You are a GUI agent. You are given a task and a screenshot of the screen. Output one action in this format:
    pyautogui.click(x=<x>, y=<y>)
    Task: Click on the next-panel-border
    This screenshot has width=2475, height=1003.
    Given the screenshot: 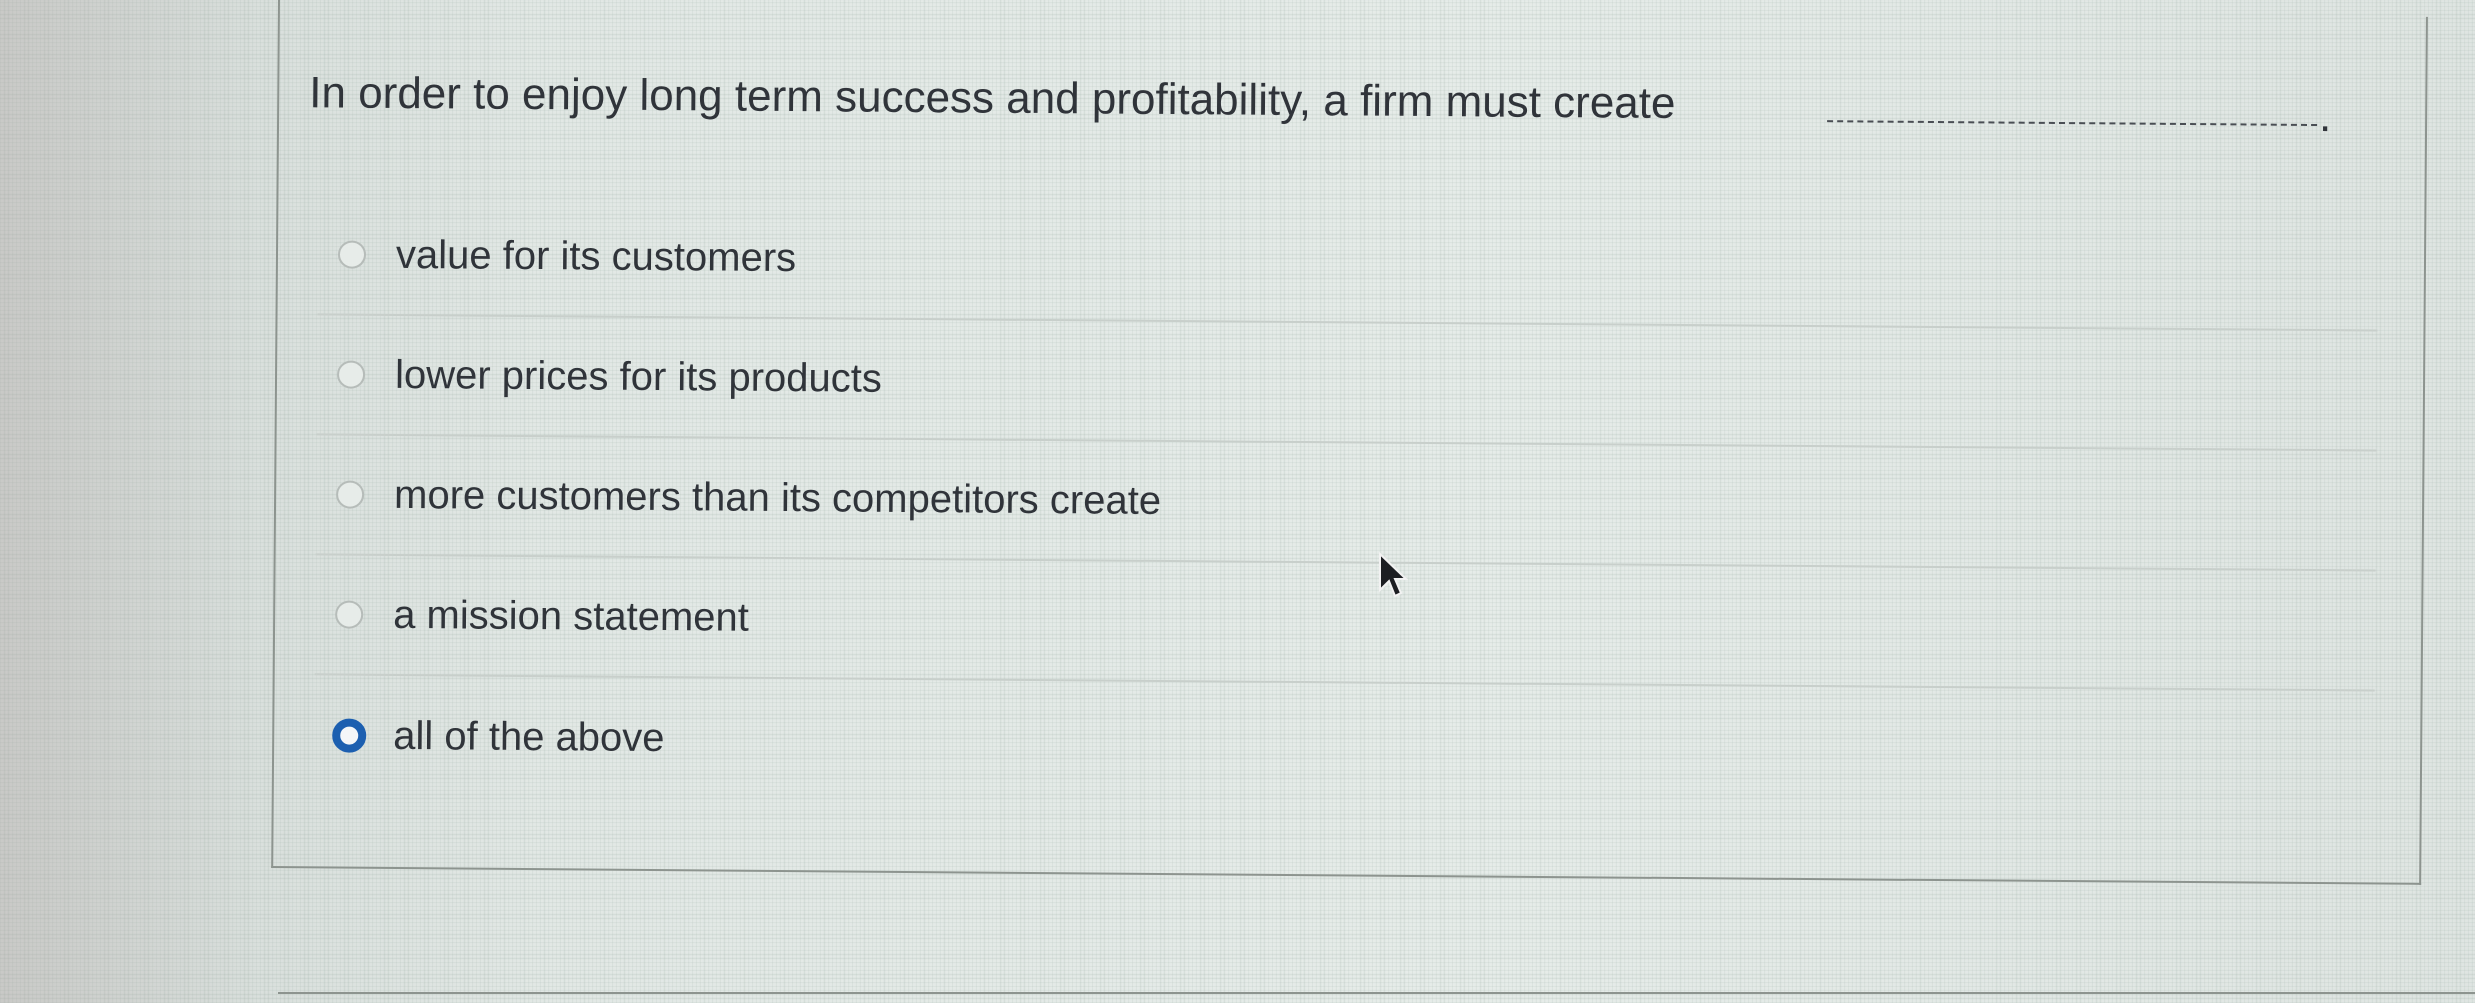 What is the action you would take?
    pyautogui.click(x=1376, y=993)
    